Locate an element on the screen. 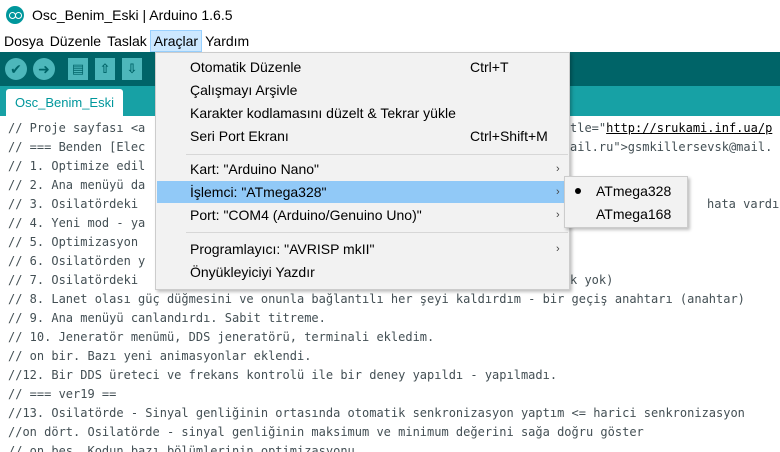 Image resolution: width=780 pixels, height=452 pixels. menu-item-shortcut: Ctrl+T is located at coordinates (489, 67).